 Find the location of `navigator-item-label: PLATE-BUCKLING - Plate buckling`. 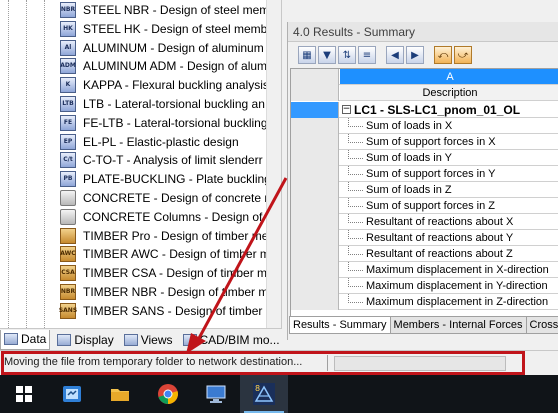

navigator-item-label: PLATE-BUCKLING - Plate buckling is located at coordinates (177, 179).